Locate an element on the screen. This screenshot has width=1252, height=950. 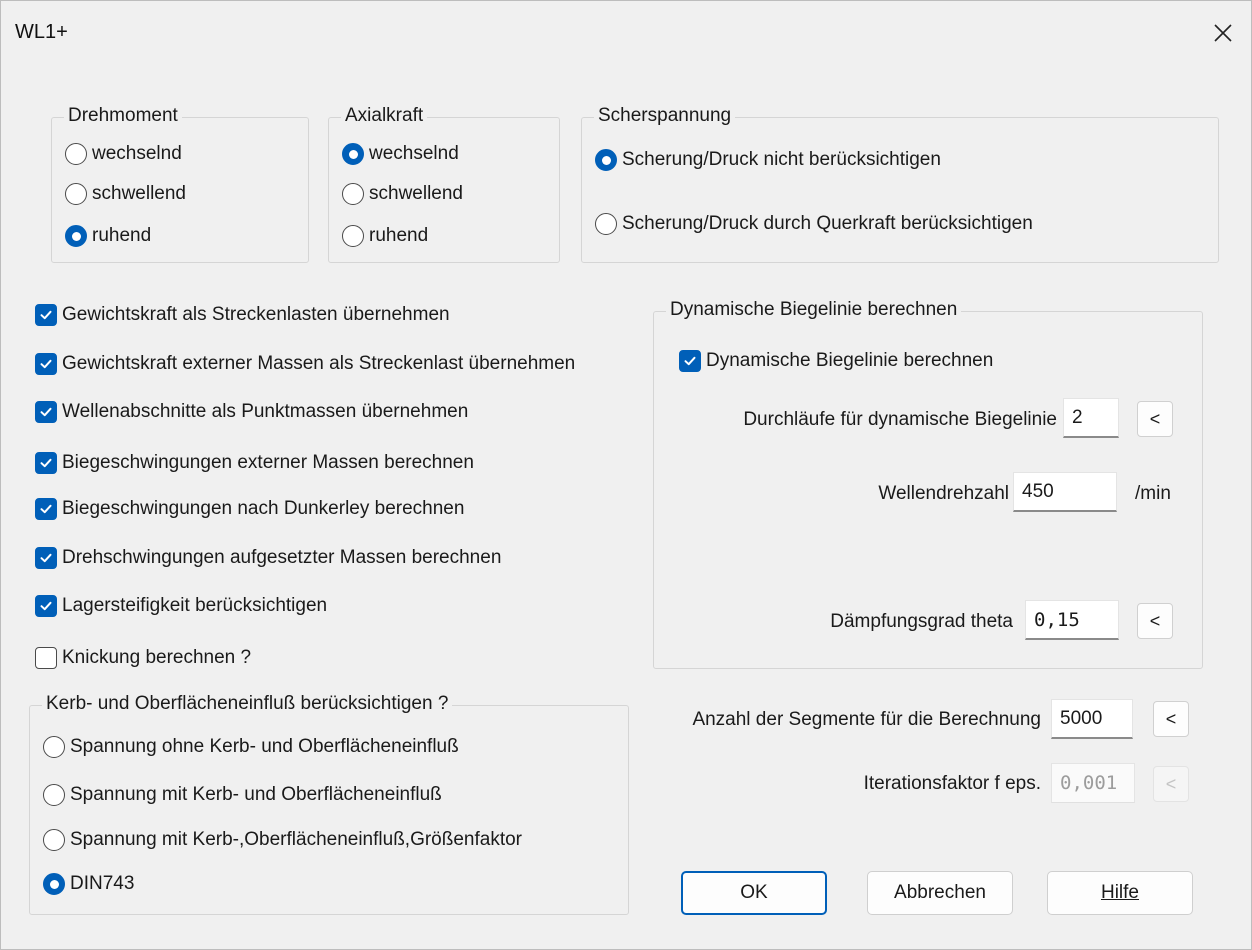
scherung-nicht-radio: Scherung/Druck nicht berücksichtigen is located at coordinates (768, 160).